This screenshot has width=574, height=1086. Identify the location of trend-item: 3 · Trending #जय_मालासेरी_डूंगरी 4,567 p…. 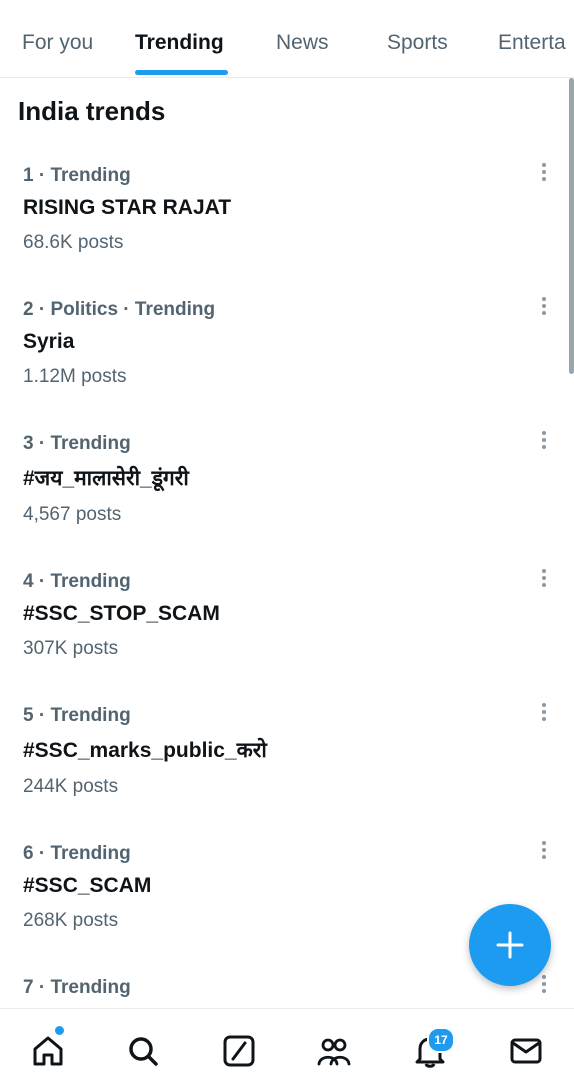
(287, 494).